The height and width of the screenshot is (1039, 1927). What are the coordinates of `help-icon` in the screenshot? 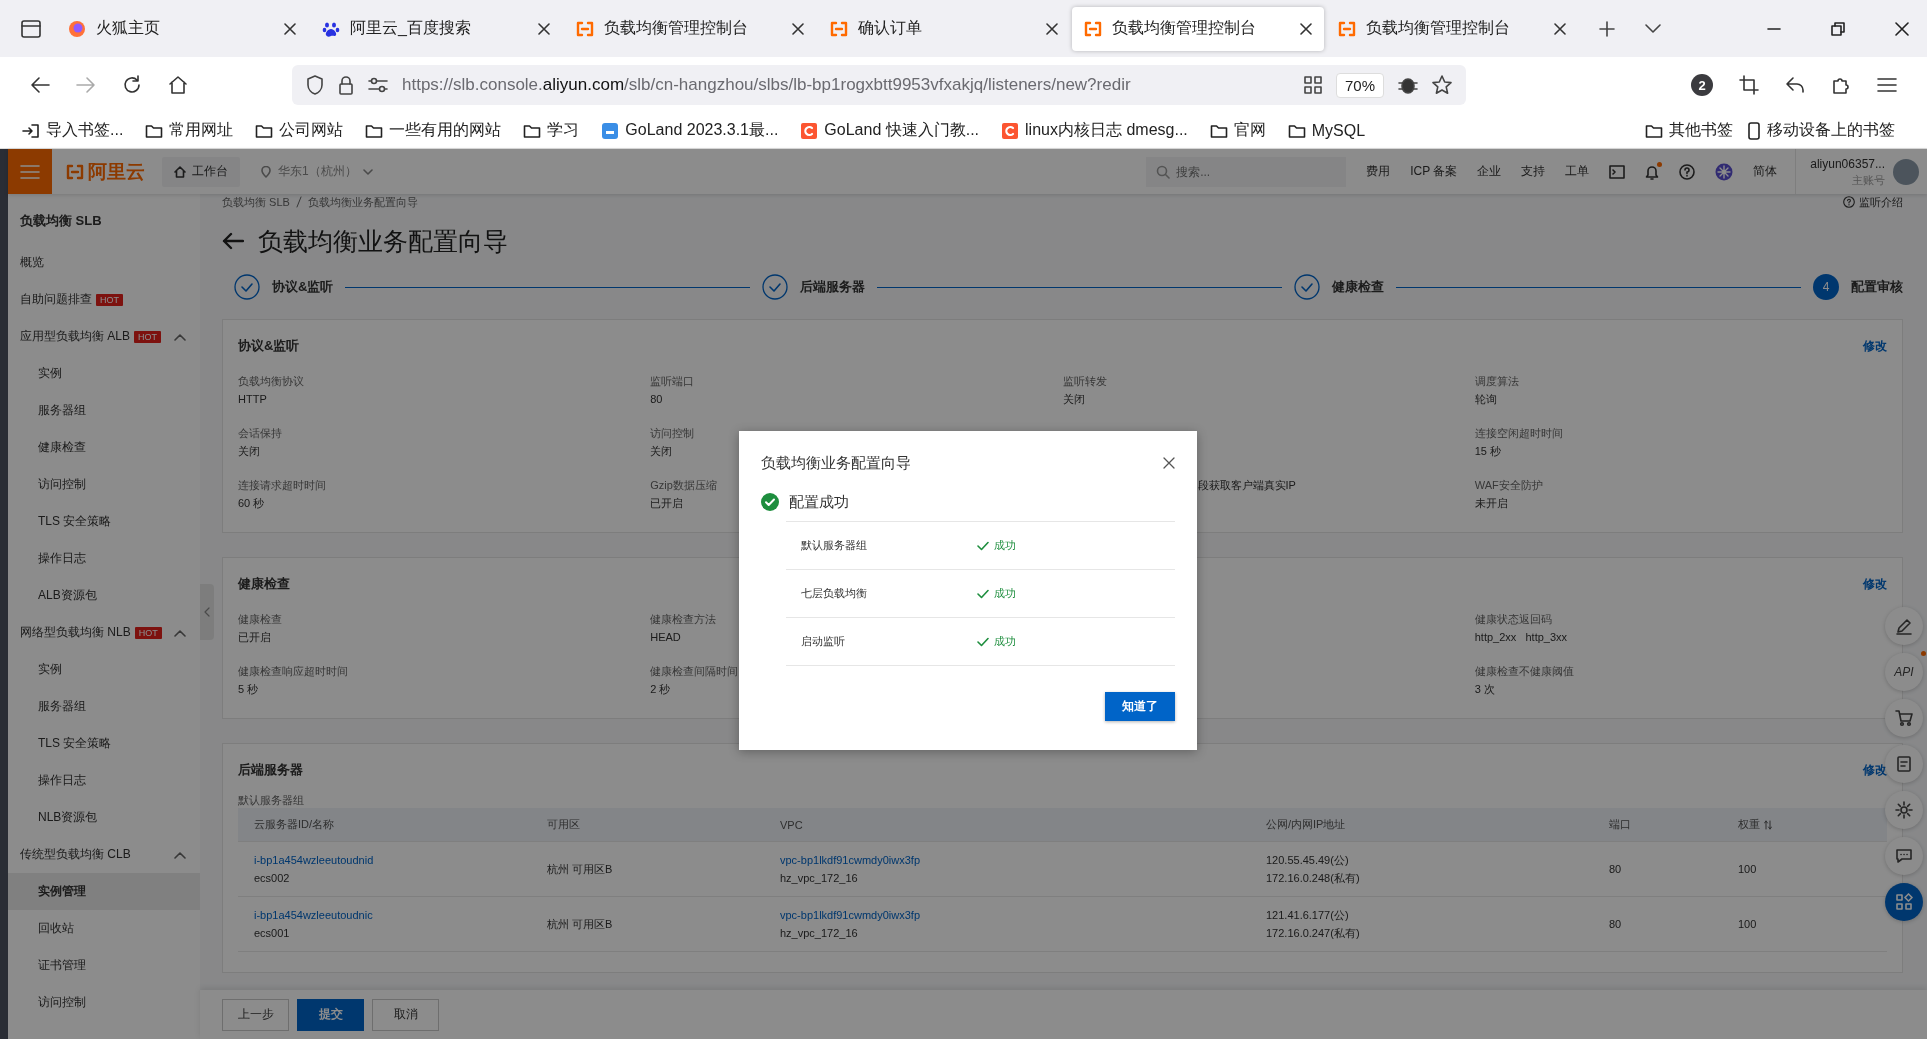 It's located at (1687, 171).